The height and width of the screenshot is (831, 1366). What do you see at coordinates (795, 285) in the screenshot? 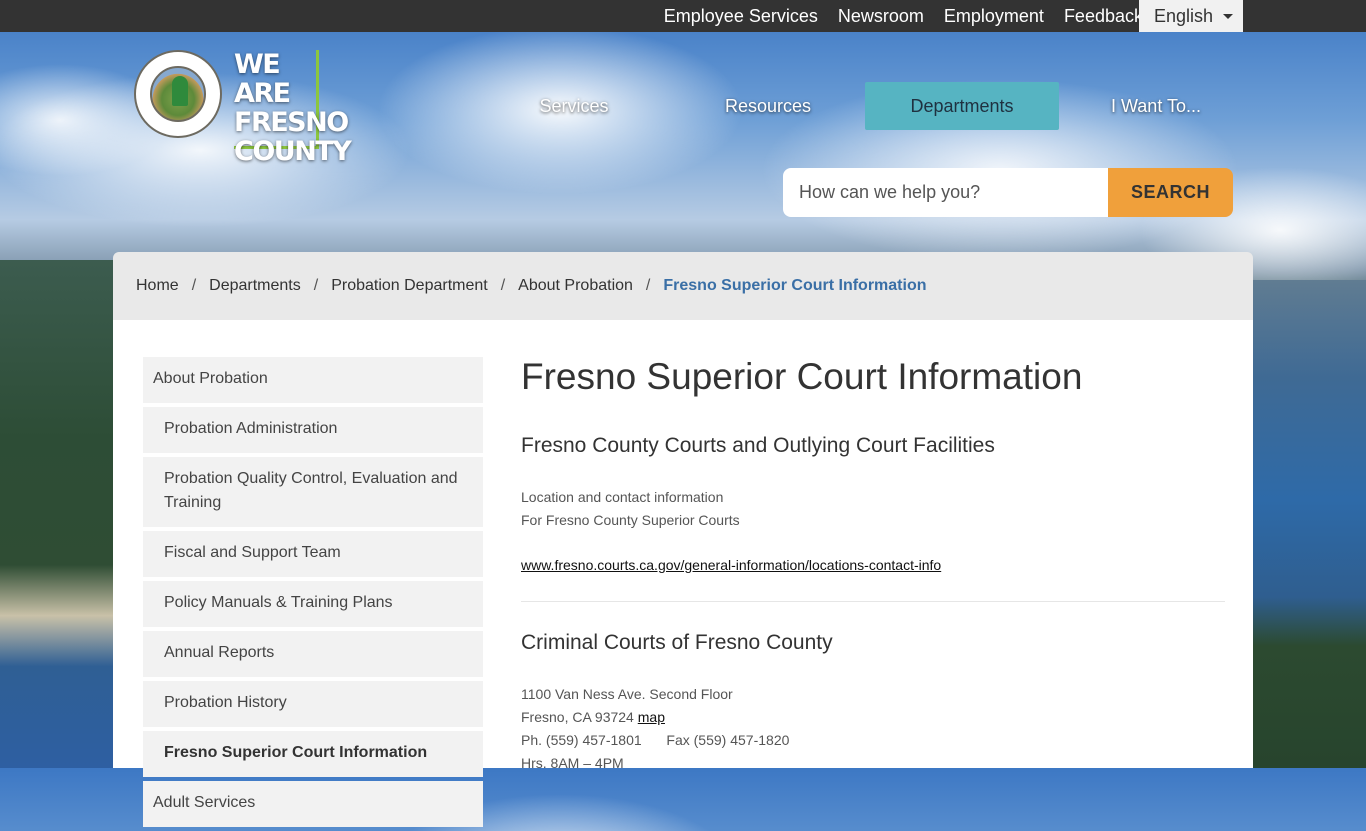
I see `breadcrumb-current: Fresno Superior Court Information` at bounding box center [795, 285].